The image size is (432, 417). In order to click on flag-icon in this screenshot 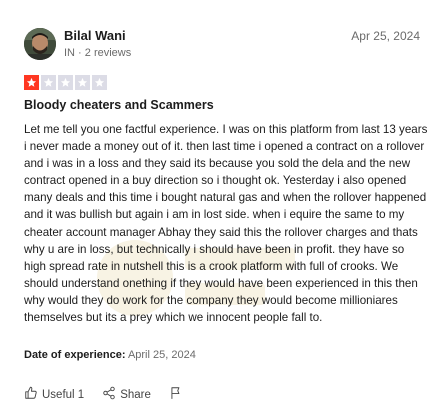, I will do `click(176, 394)`.